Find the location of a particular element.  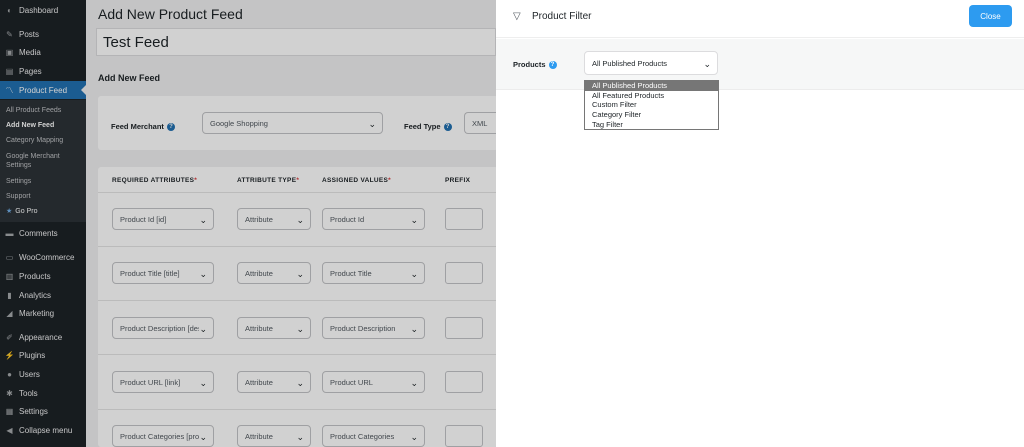

select-value: Product Categories [proc is located at coordinates (161, 436).